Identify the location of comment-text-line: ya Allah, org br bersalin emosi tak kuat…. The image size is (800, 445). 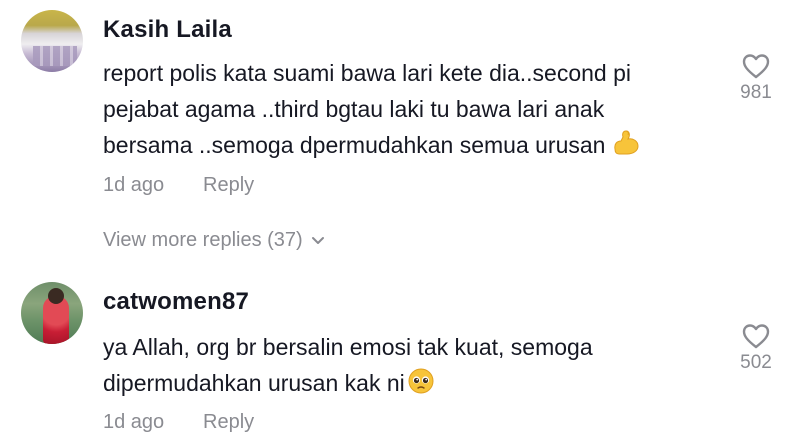
(348, 347).